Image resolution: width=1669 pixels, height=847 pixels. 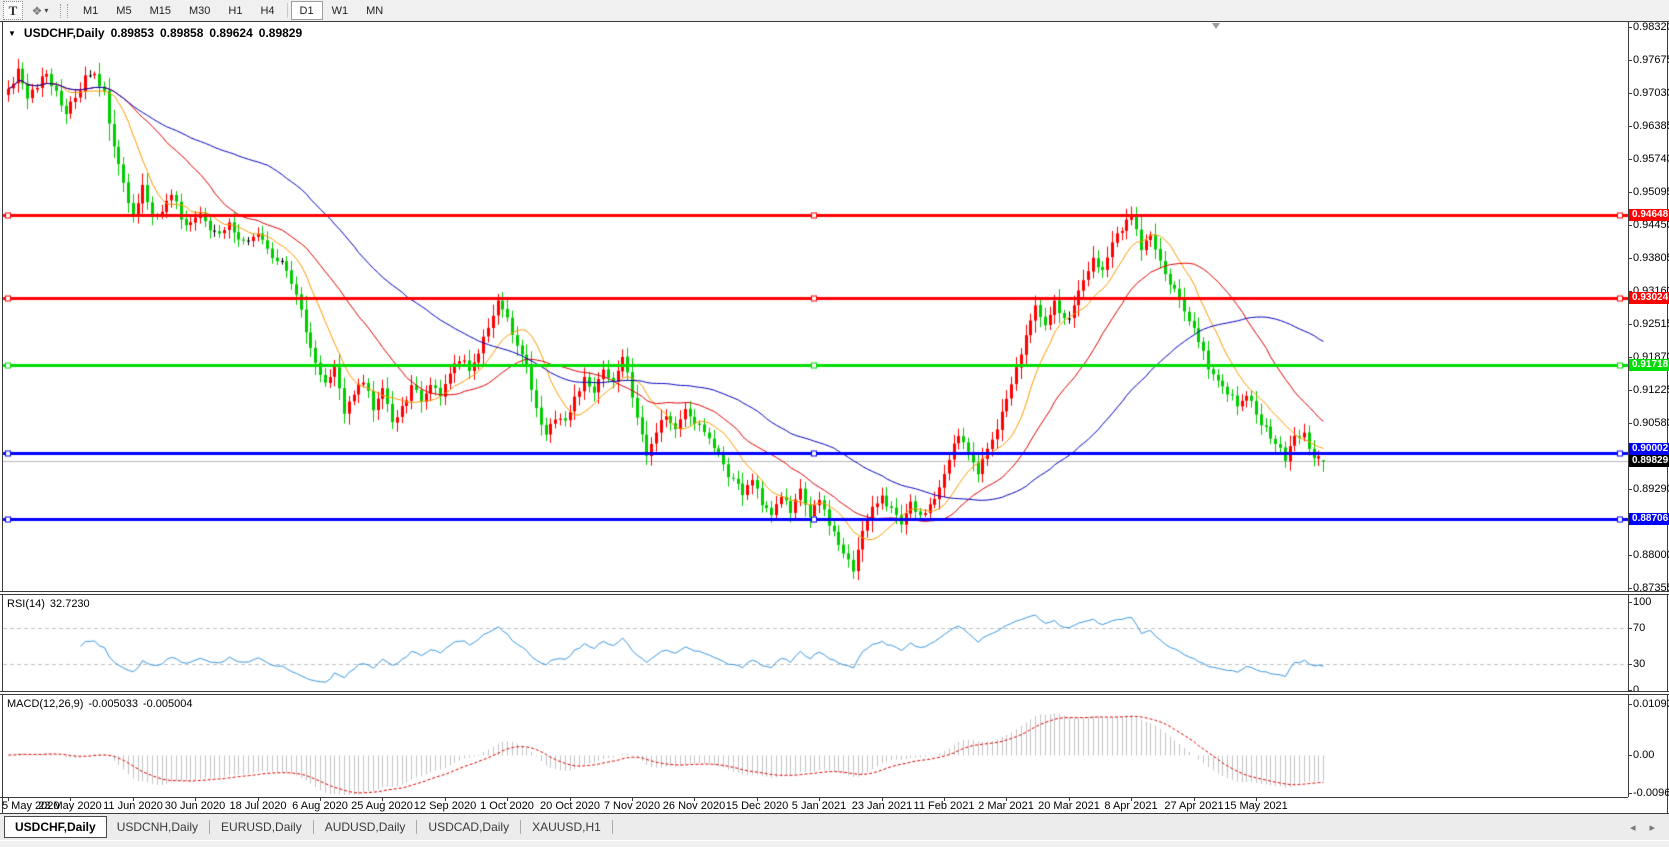 What do you see at coordinates (814, 643) in the screenshot?
I see `rsi-panel-canvas` at bounding box center [814, 643].